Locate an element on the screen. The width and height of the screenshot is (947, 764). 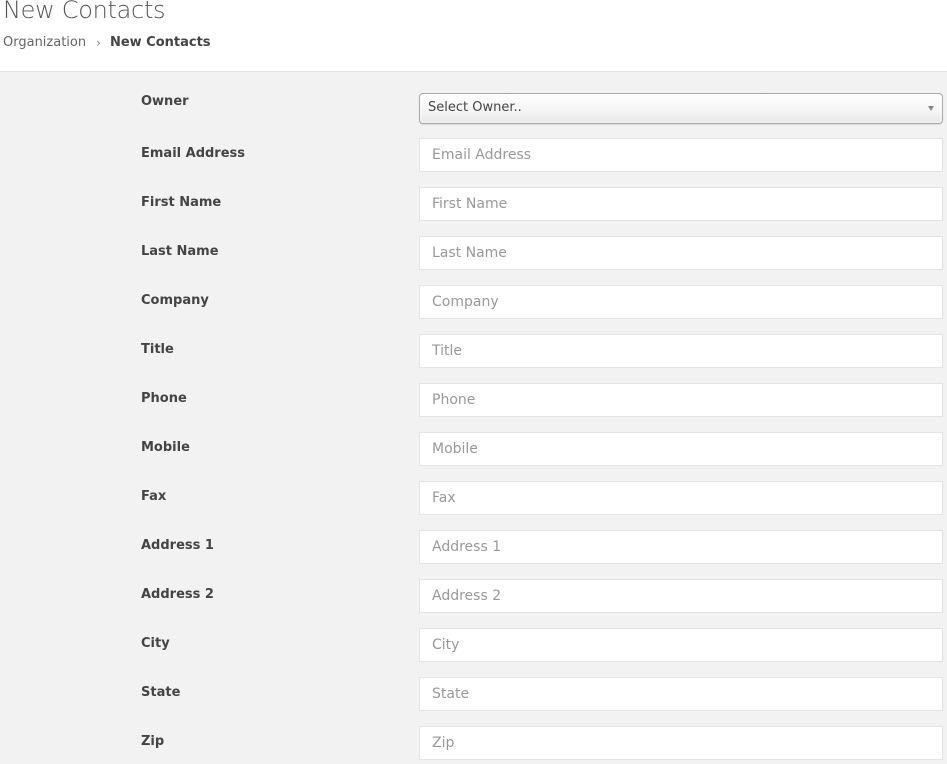
breadcrumb-organization-link: Organization is located at coordinates (44, 42).